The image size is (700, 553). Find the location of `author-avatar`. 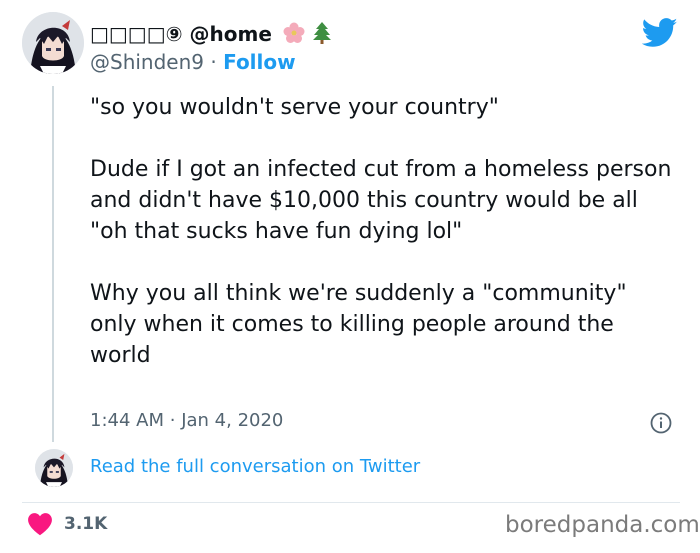

author-avatar is located at coordinates (53, 43).